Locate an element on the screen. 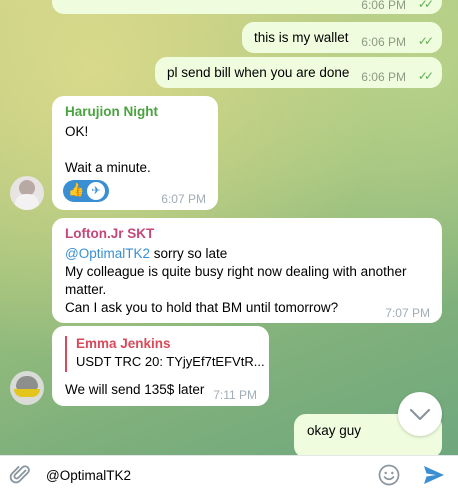 The image size is (458, 495). outgoing-message: 6:06 PM ✓✓ is located at coordinates (247, 7).